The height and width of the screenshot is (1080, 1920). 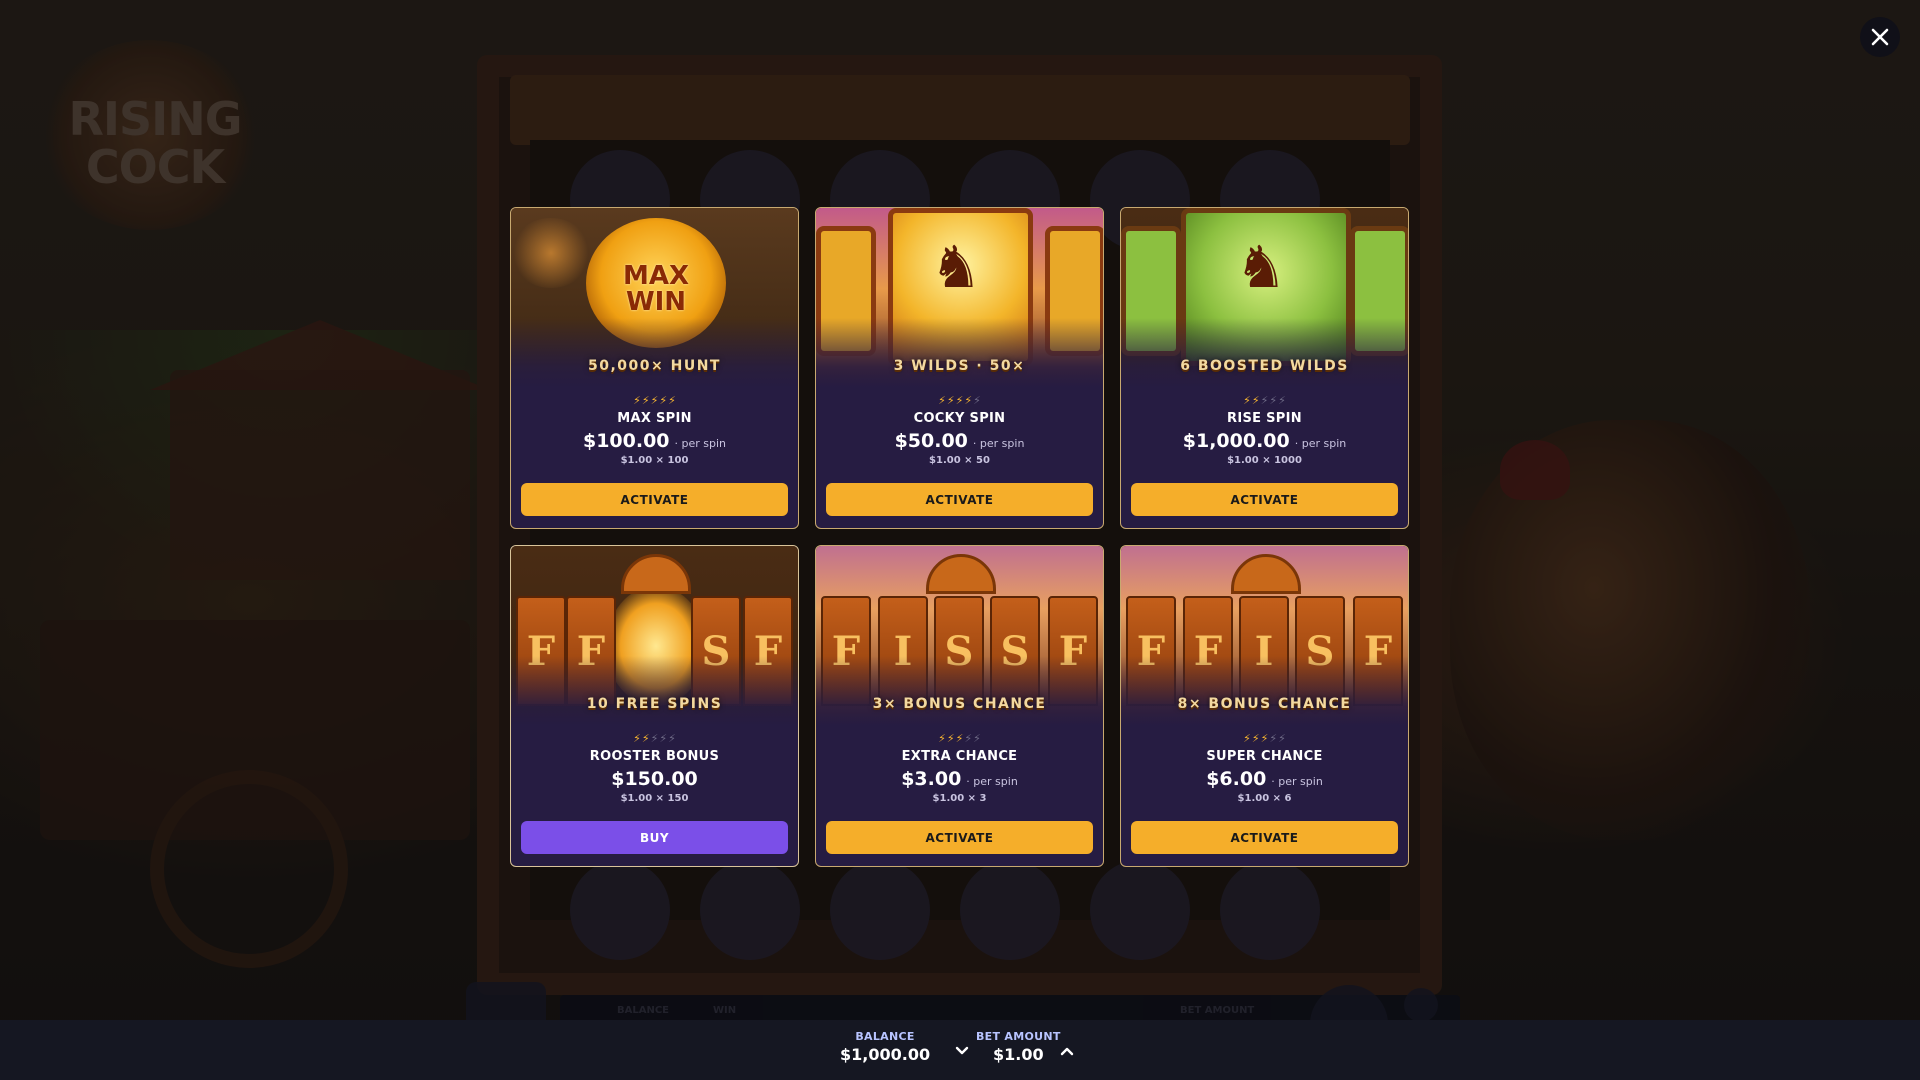 I want to click on price-line: $6.00 · per spin, so click(x=1264, y=779).